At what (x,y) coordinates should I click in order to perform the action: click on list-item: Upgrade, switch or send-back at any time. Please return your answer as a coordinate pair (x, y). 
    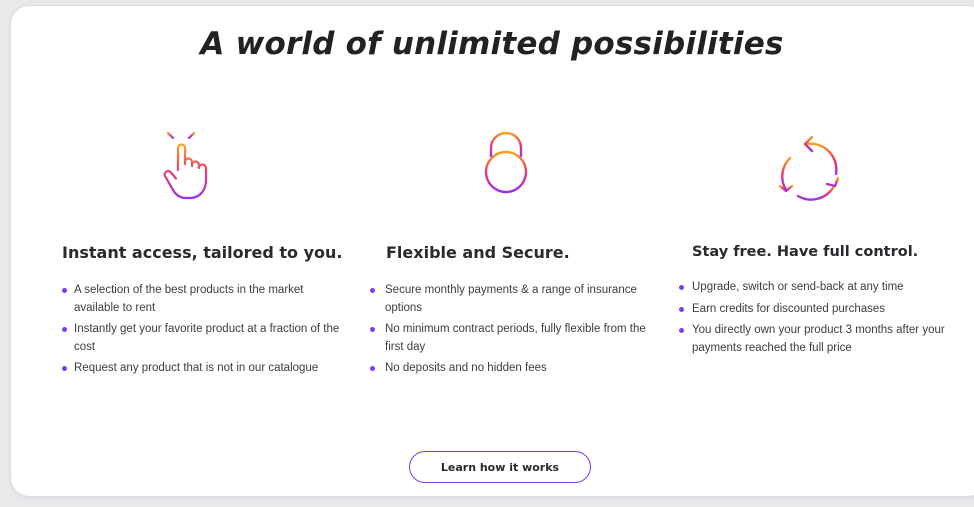
    Looking at the image, I should click on (818, 288).